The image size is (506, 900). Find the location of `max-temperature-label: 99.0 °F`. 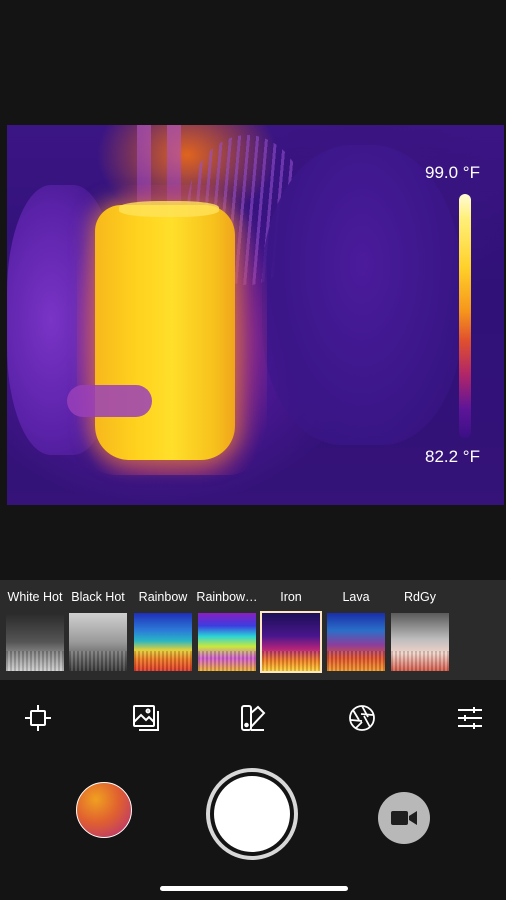

max-temperature-label: 99.0 °F is located at coordinates (452, 172).